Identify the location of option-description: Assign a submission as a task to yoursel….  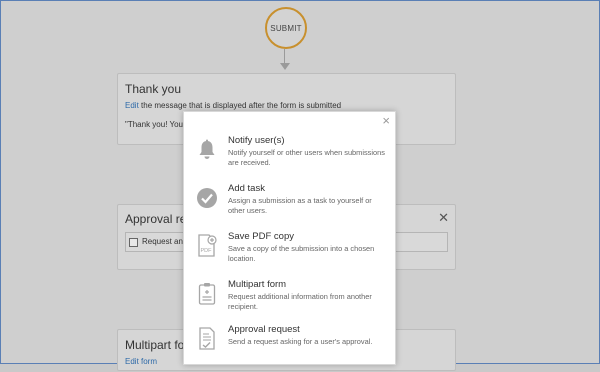
(300, 205).